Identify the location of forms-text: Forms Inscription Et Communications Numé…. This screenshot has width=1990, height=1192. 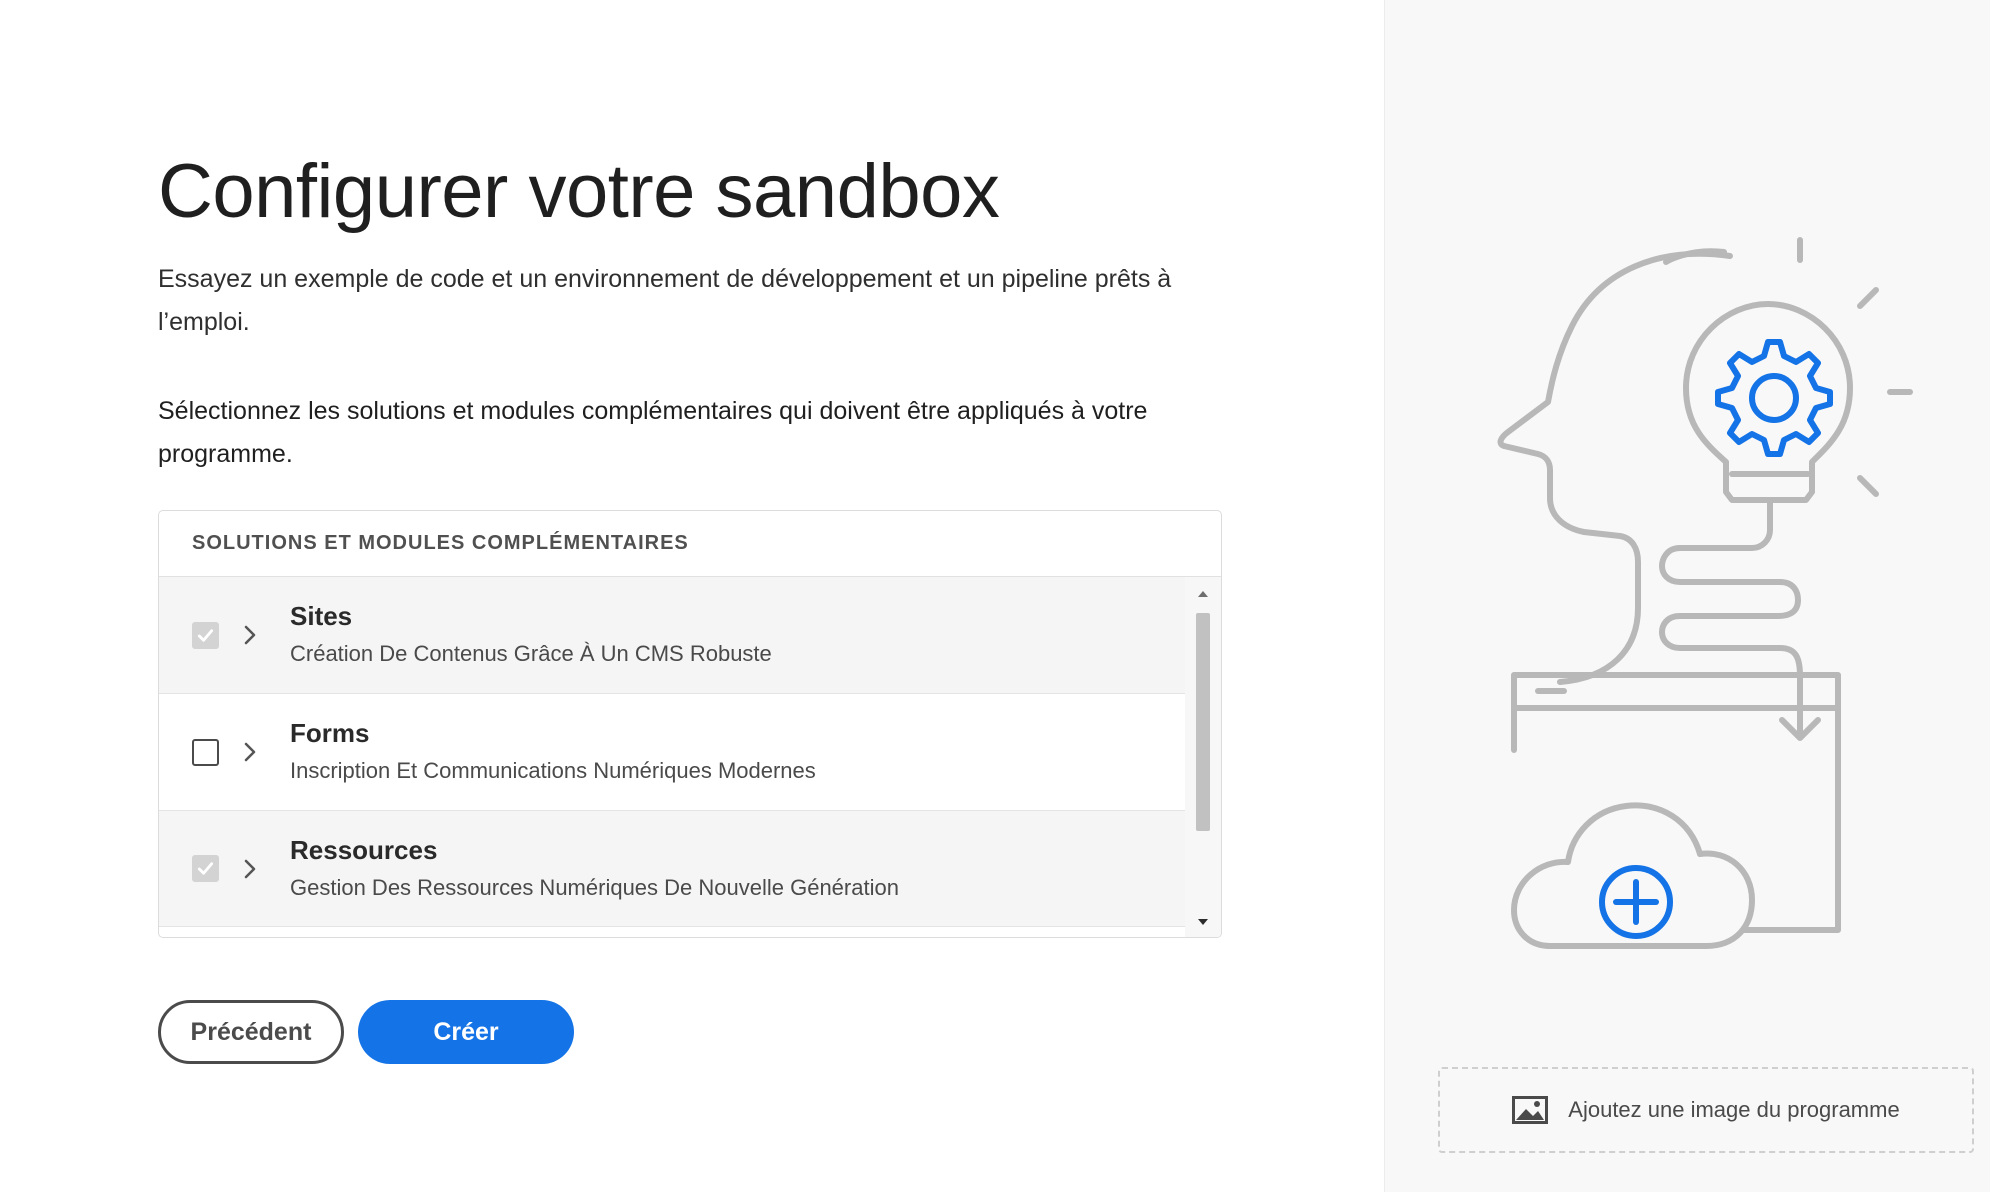
(553, 752).